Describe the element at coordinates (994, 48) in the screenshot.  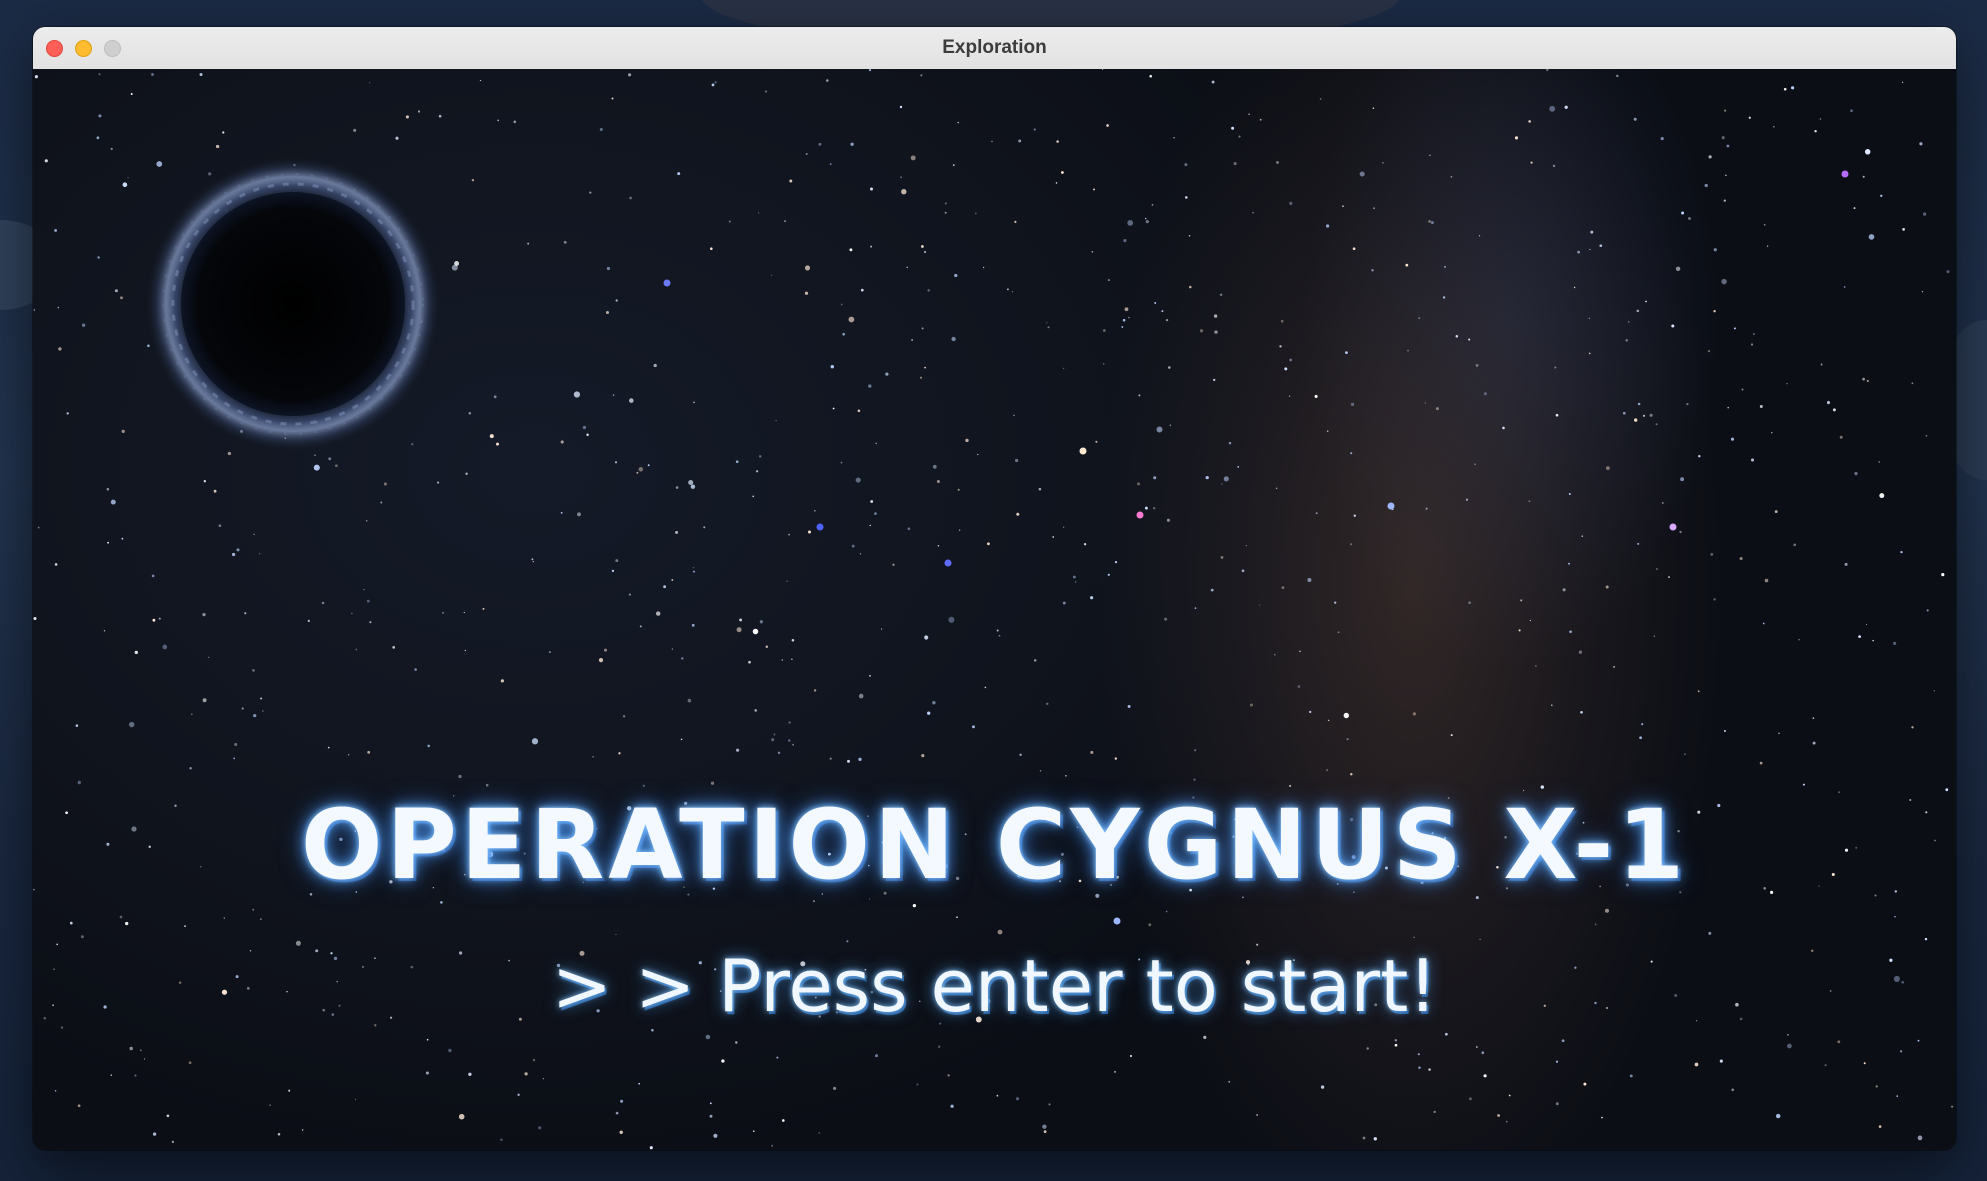
I see `window-titlebar: Exploration` at that location.